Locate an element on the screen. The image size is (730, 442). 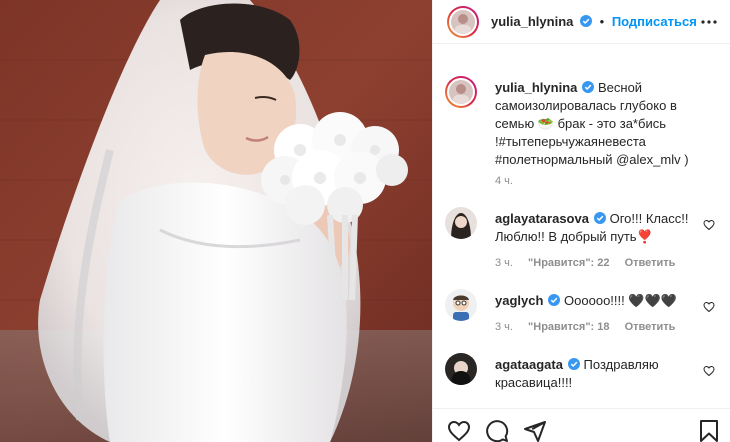
comment-meta: 3 ч. "Нравится": 22 Ответить is located at coordinates (591, 263).